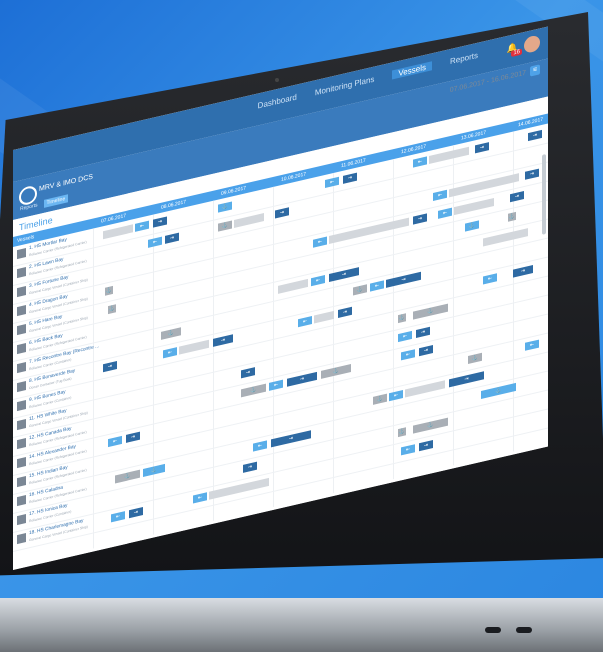  Describe the element at coordinates (464, 58) in the screenshot. I see `nav-reports: Reports` at that location.